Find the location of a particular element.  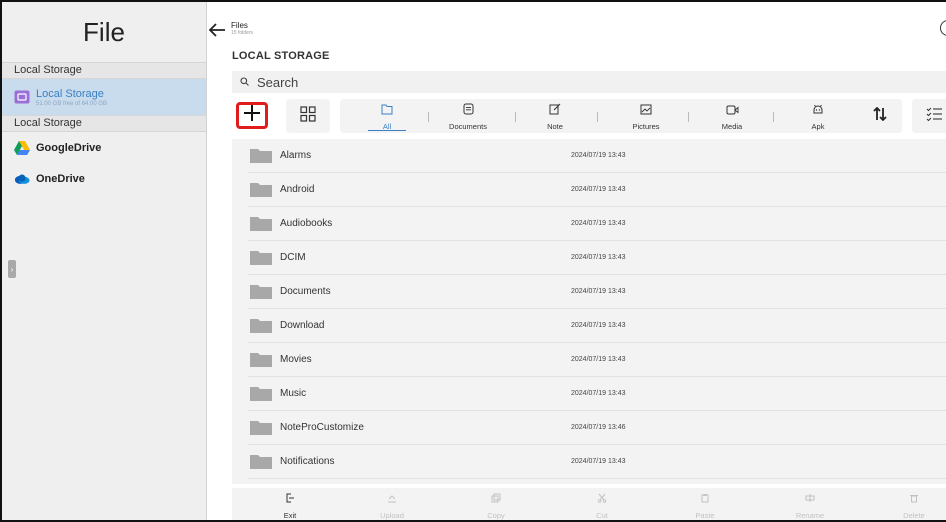

delete-icon is located at coordinates (914, 499).